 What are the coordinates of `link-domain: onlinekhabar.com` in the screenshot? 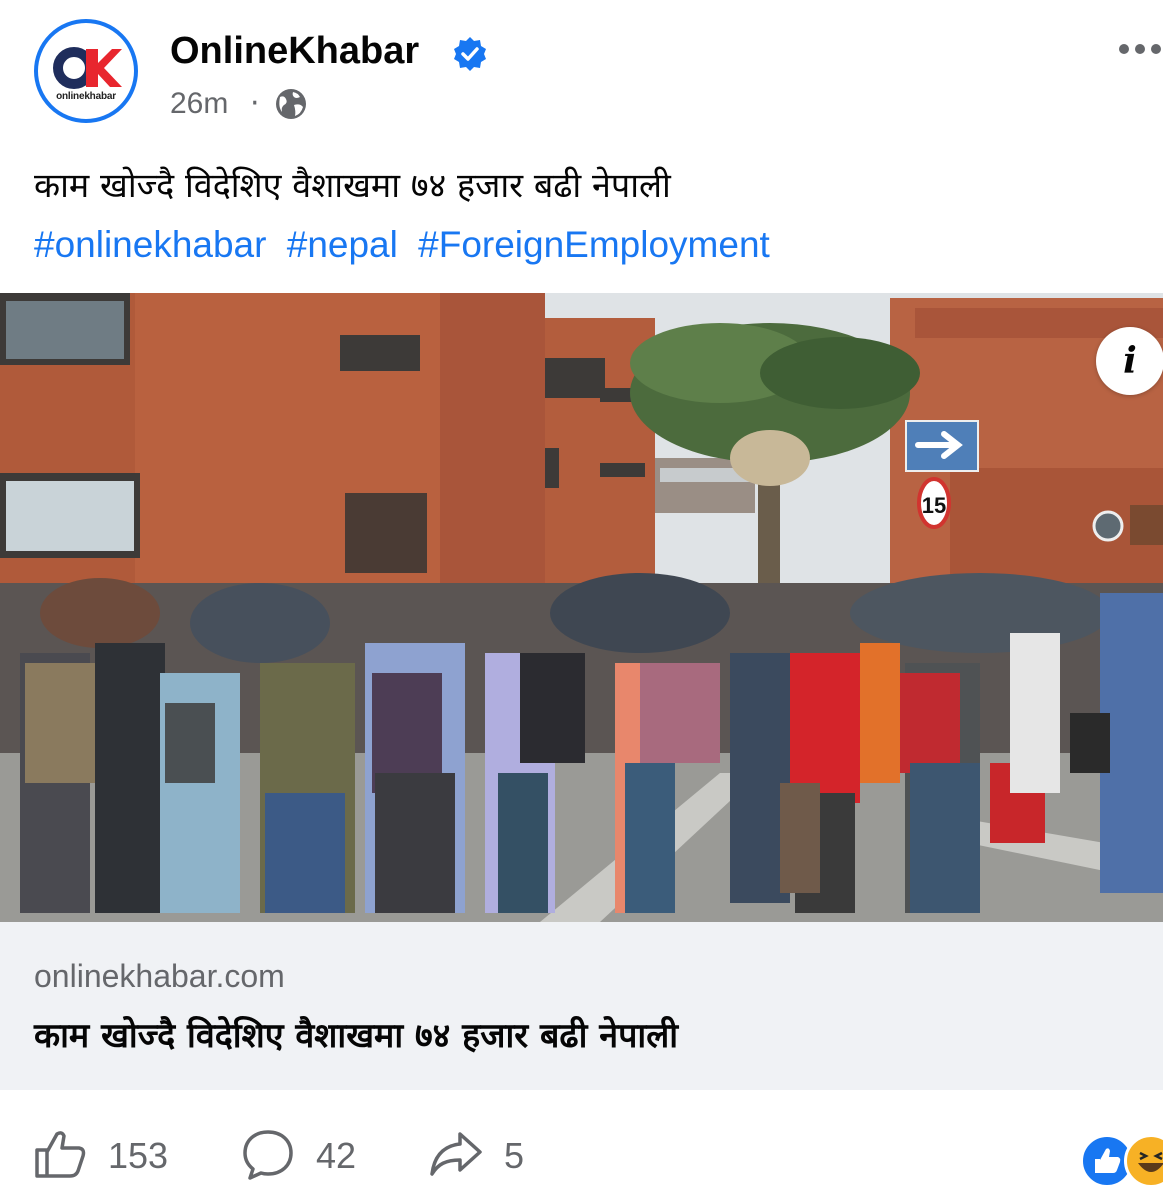 It's located at (159, 976).